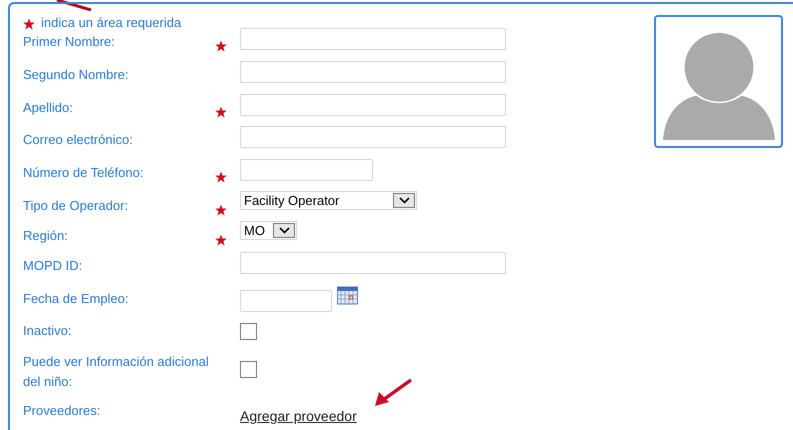 This screenshot has width=793, height=430. What do you see at coordinates (254, 230) in the screenshot?
I see `select-value: MO` at bounding box center [254, 230].